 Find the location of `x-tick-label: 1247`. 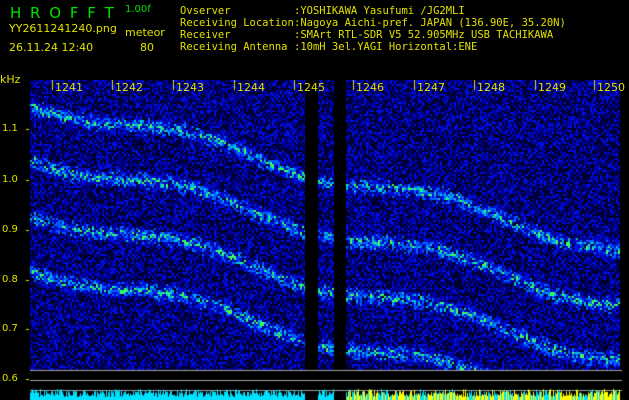

x-tick-label: 1247 is located at coordinates (431, 87).